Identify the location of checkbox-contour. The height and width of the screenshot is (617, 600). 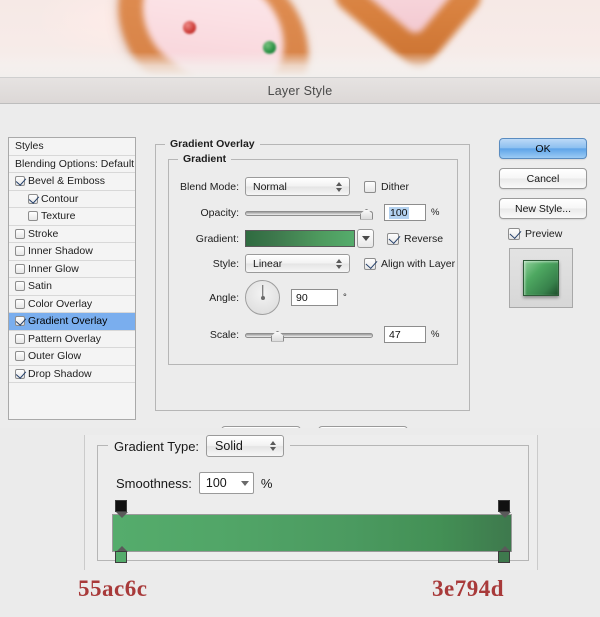
(33, 198).